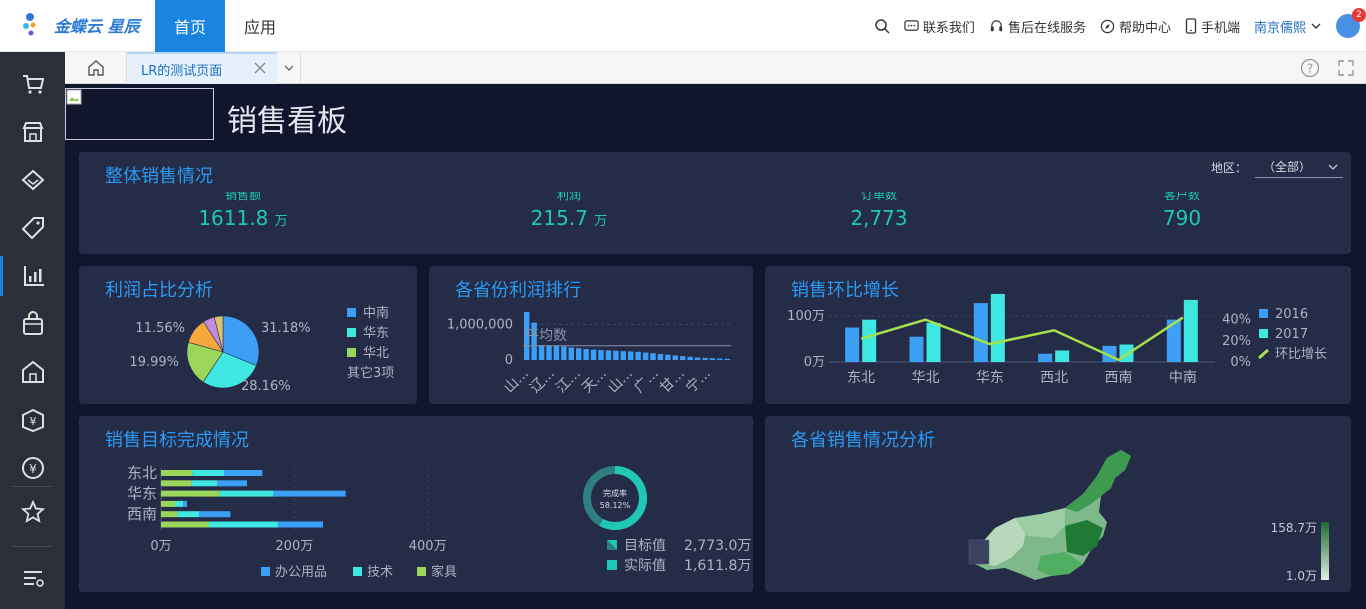  What do you see at coordinates (717, 566) in the screenshot?
I see `actual-value: 1,611.8万` at bounding box center [717, 566].